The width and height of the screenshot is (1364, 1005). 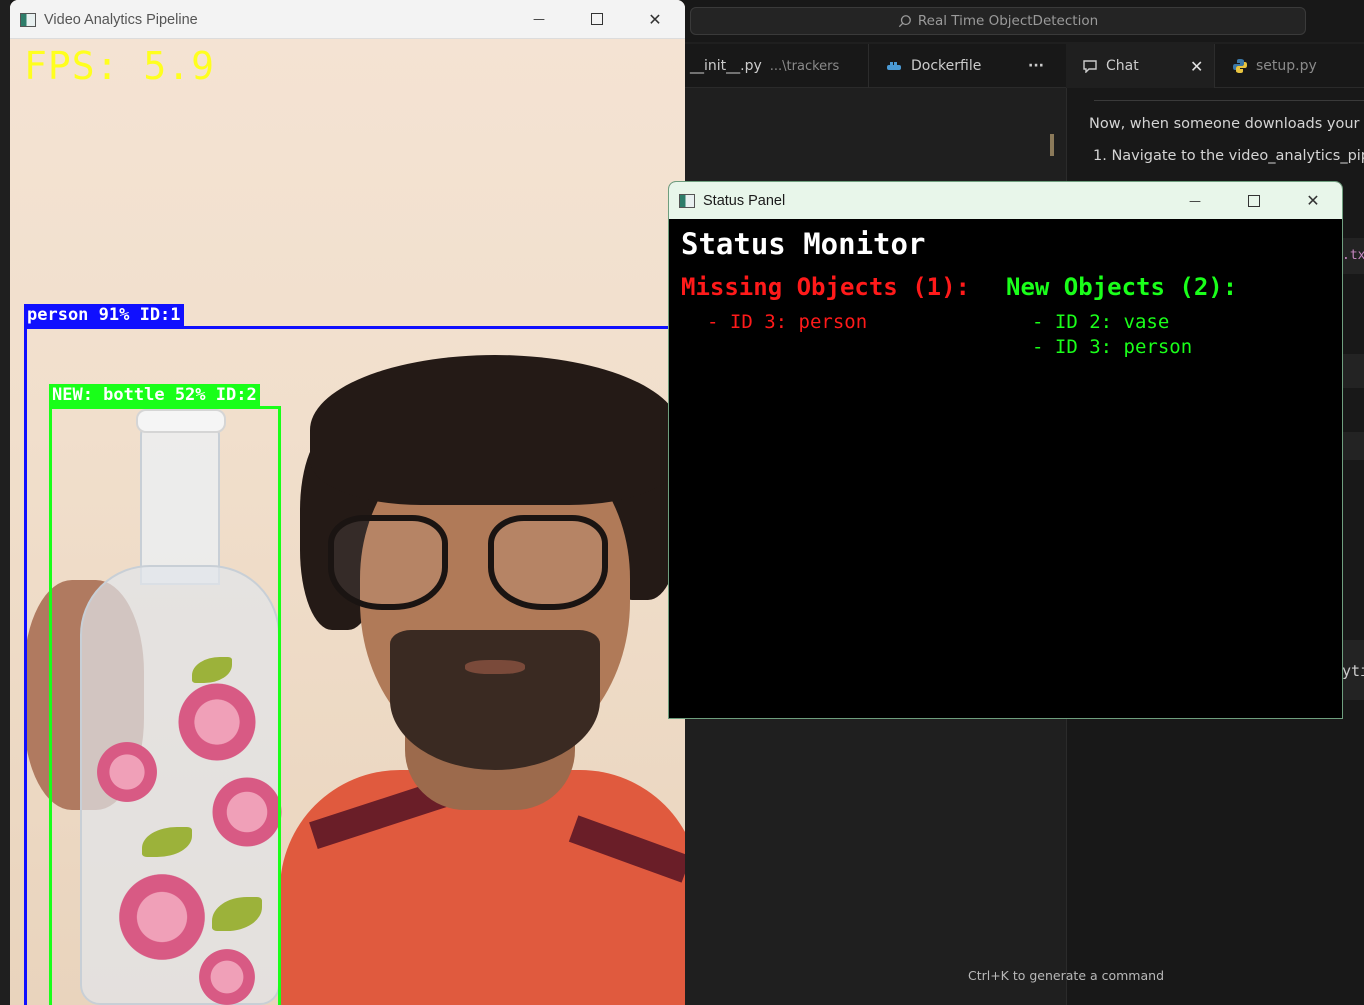 I want to click on bottle-bounding-box, so click(x=165, y=705).